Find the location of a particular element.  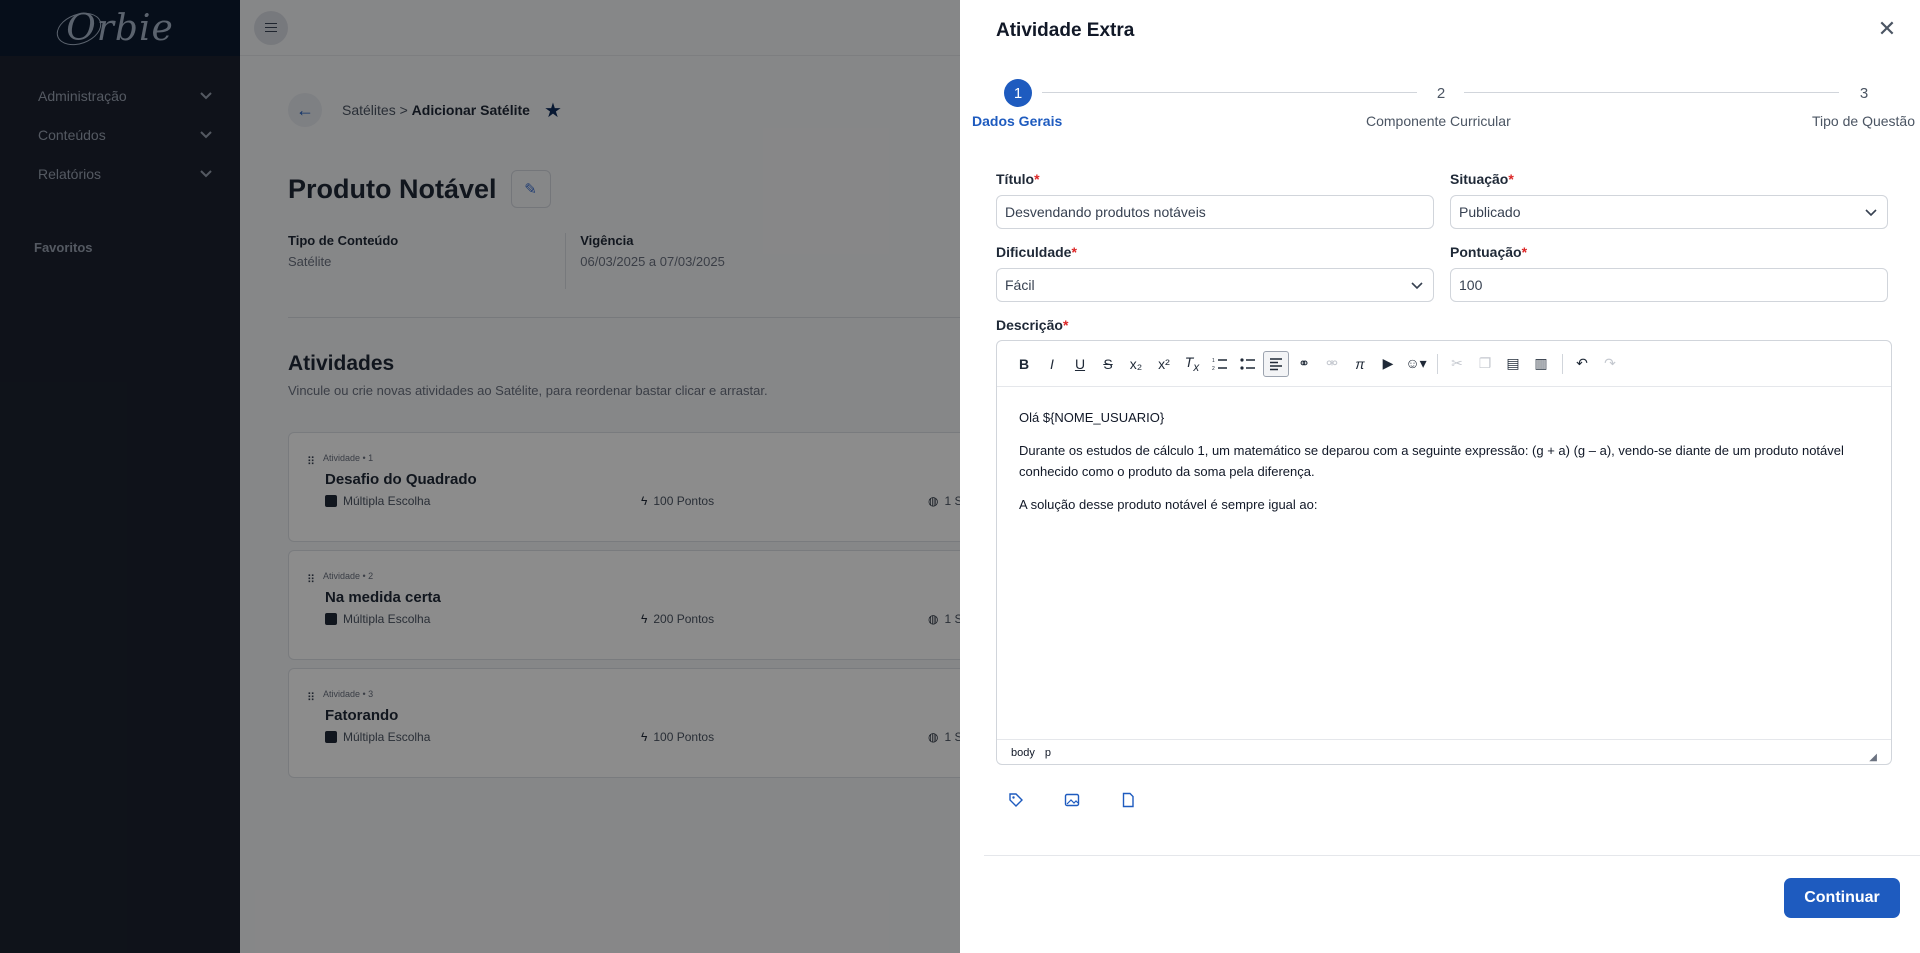

step-2-indicator: 2 is located at coordinates (1441, 93).